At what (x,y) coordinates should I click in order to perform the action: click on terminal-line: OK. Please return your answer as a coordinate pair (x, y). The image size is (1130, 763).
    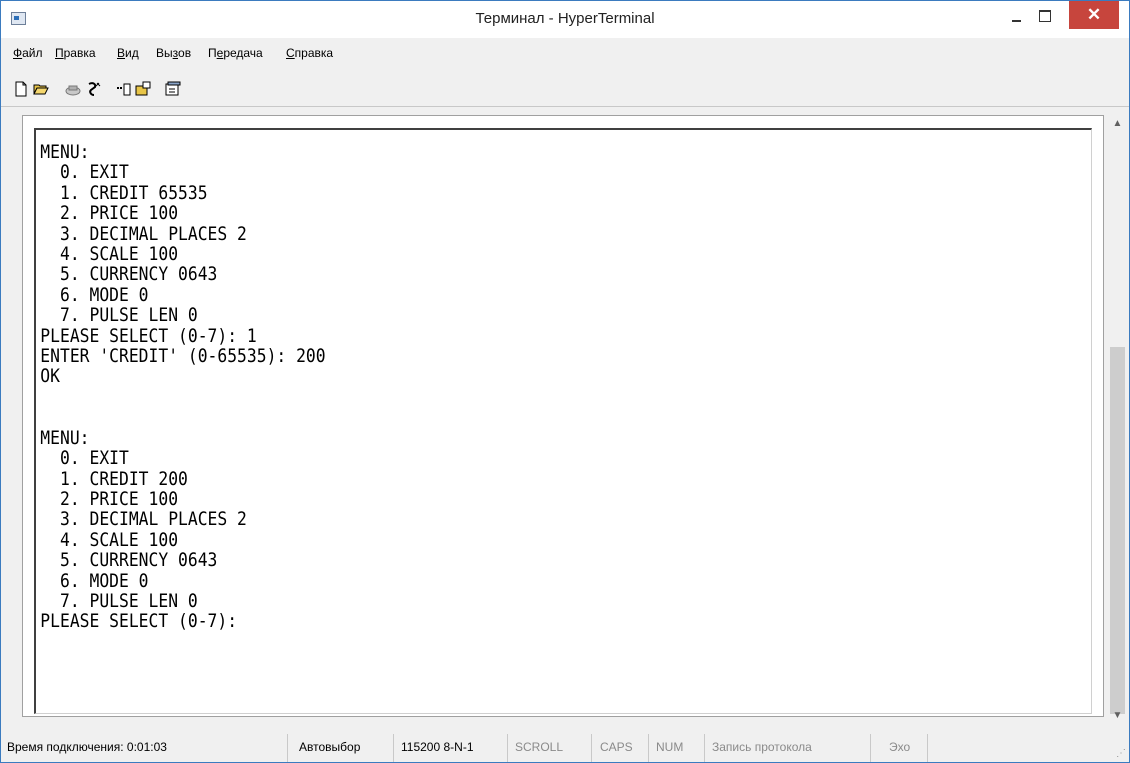
    Looking at the image, I should click on (50, 376).